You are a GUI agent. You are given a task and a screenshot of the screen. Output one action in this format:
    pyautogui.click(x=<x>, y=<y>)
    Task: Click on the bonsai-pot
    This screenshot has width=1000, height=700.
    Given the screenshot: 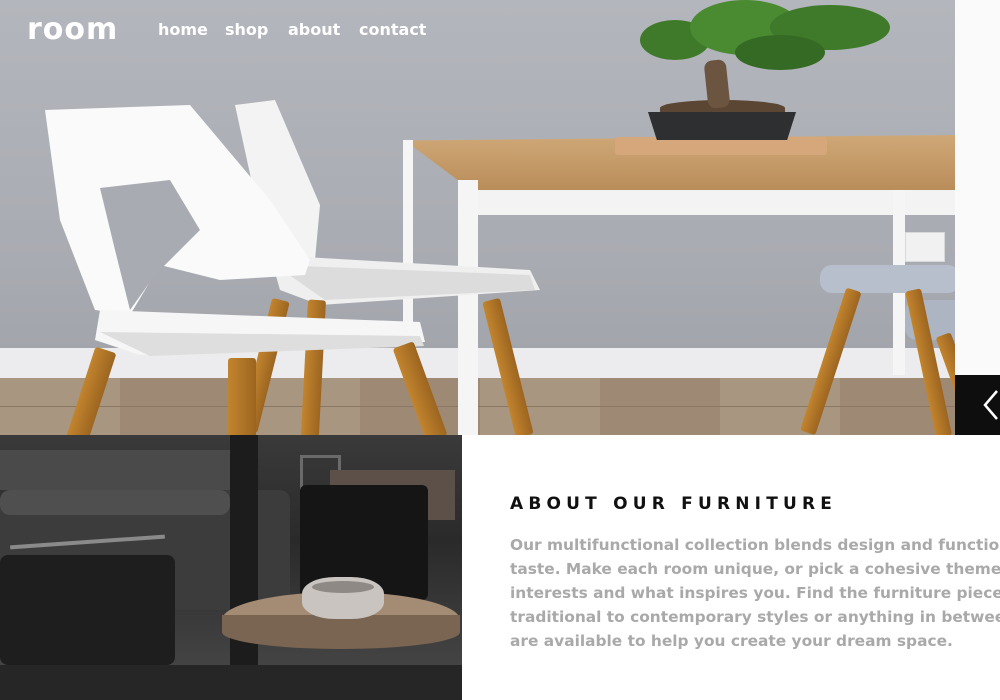 What is the action you would take?
    pyautogui.click(x=722, y=126)
    